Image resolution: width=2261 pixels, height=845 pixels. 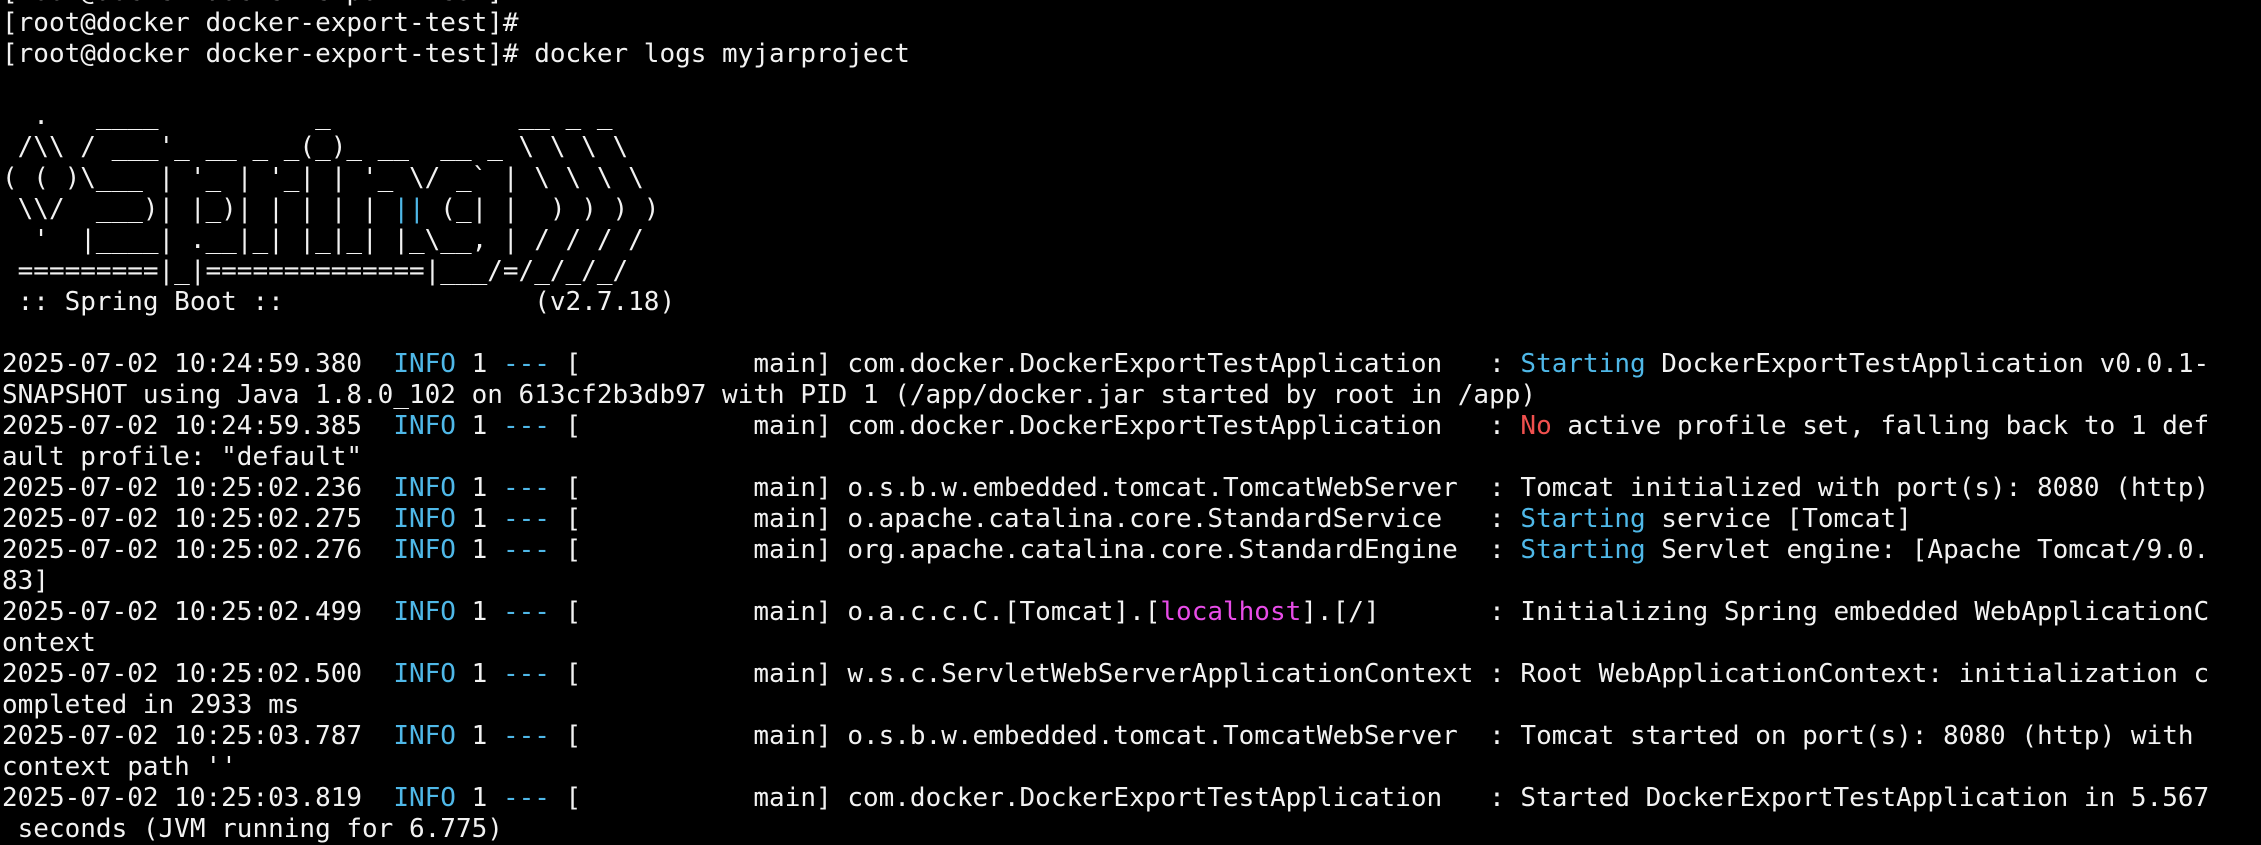 I want to click on terminal-line: context path '', so click(x=1131, y=767).